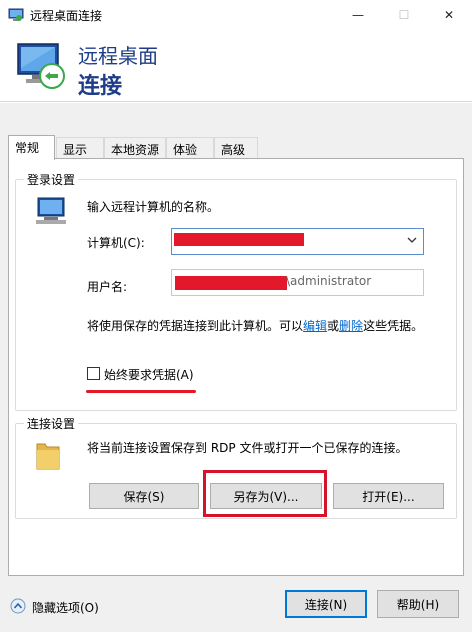  What do you see at coordinates (236, 148) in the screenshot?
I see `tab-advanced: 高级` at bounding box center [236, 148].